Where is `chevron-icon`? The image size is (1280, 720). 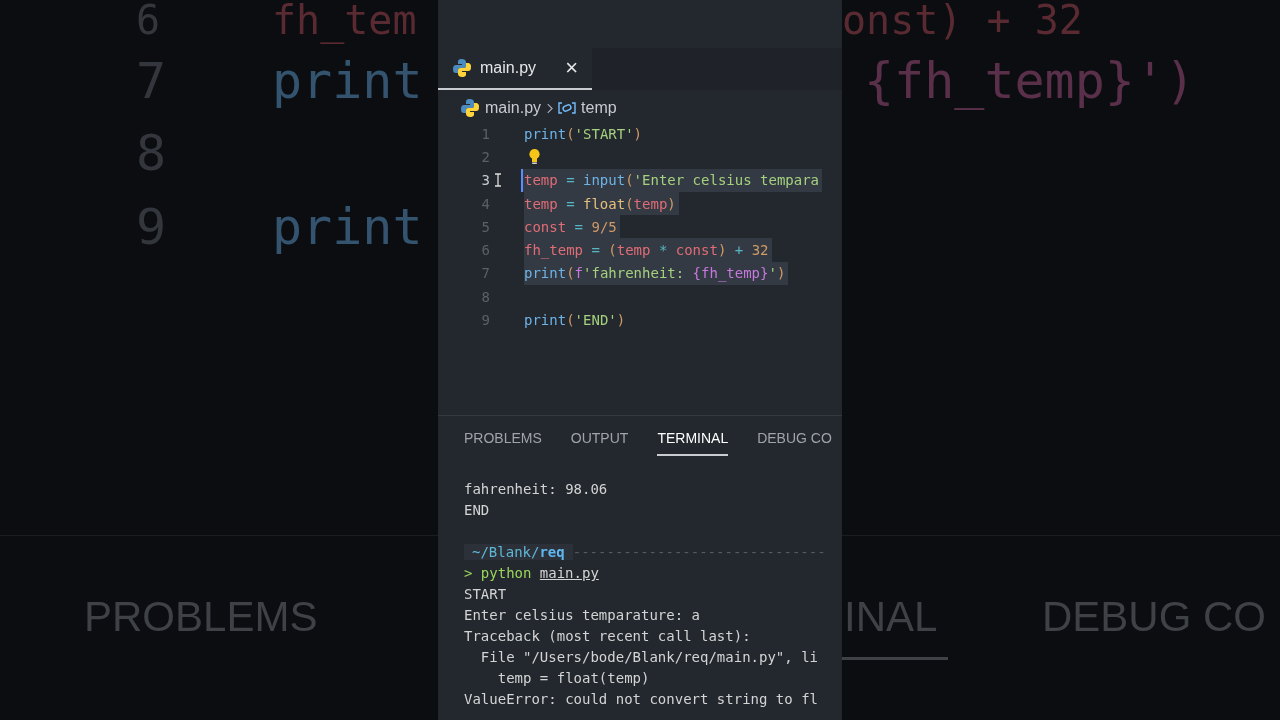 chevron-icon is located at coordinates (550, 108).